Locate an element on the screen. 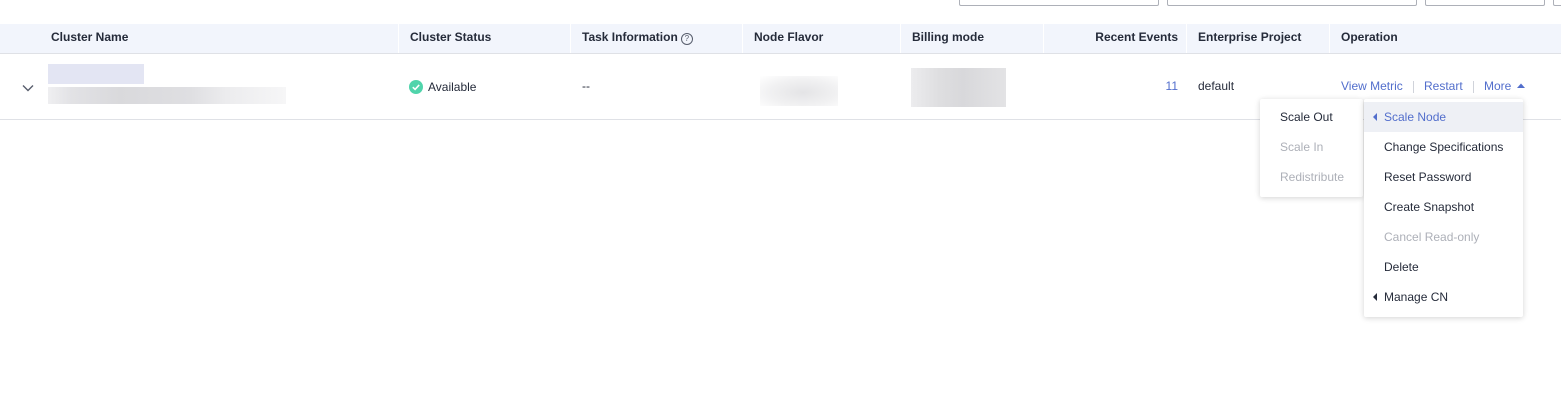 This screenshot has width=1561, height=416. task-information-value: -- is located at coordinates (586, 86).